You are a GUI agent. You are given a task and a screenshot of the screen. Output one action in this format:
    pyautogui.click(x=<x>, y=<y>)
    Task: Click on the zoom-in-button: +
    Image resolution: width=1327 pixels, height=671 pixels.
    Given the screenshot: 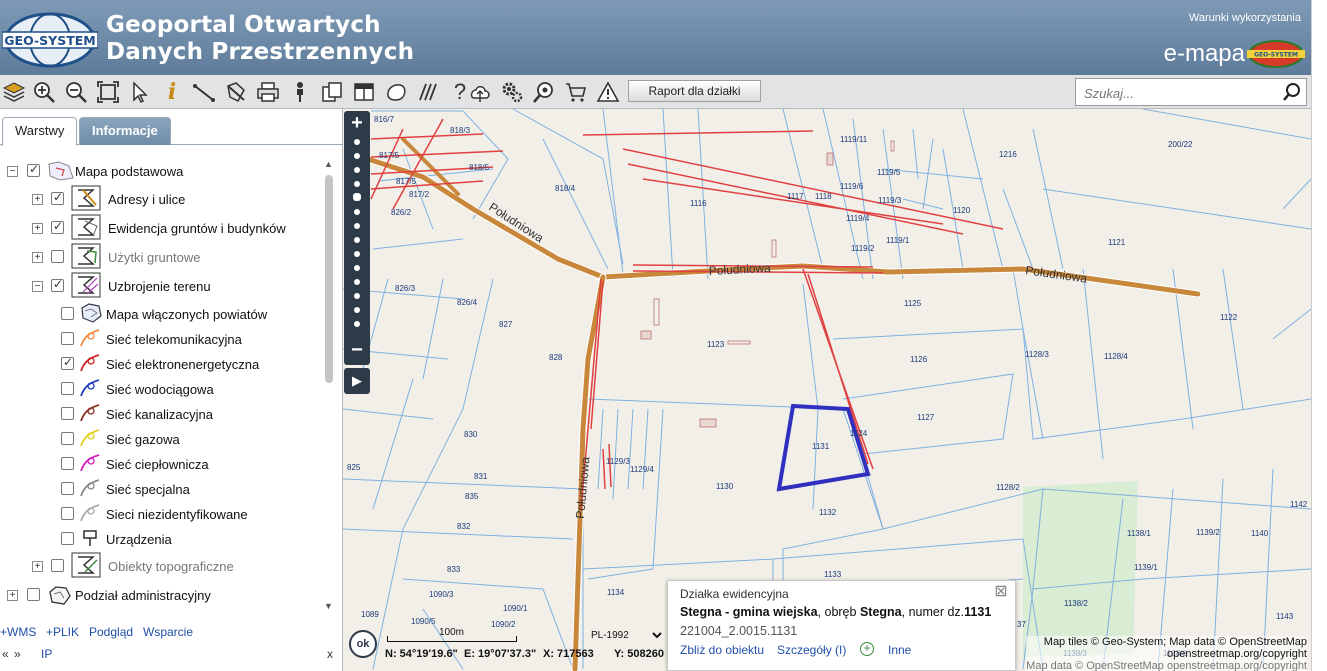 What is the action you would take?
    pyautogui.click(x=357, y=123)
    